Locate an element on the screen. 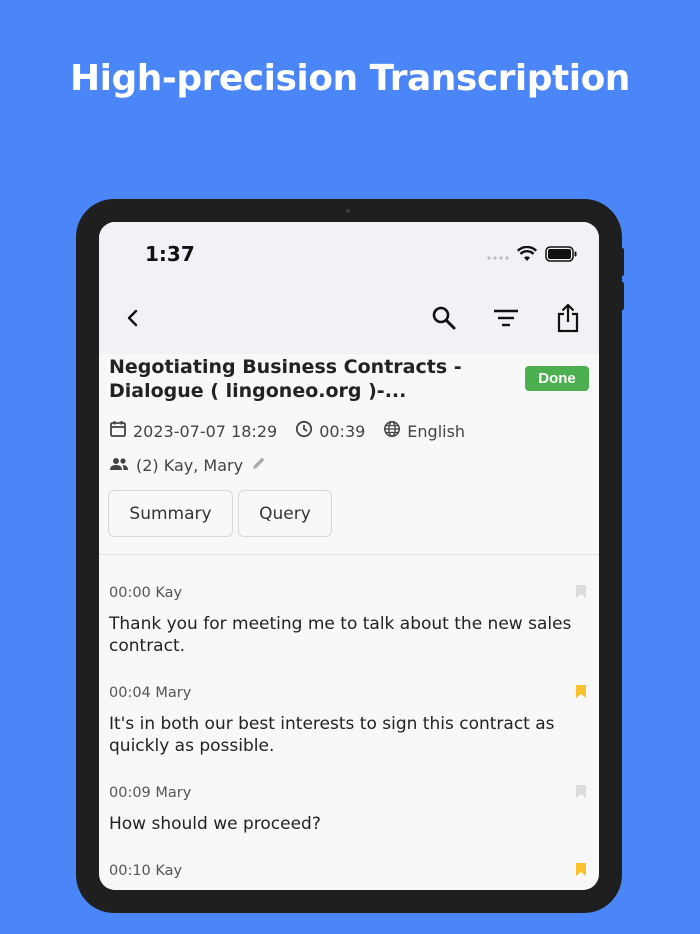  meta-language: English is located at coordinates (424, 431).